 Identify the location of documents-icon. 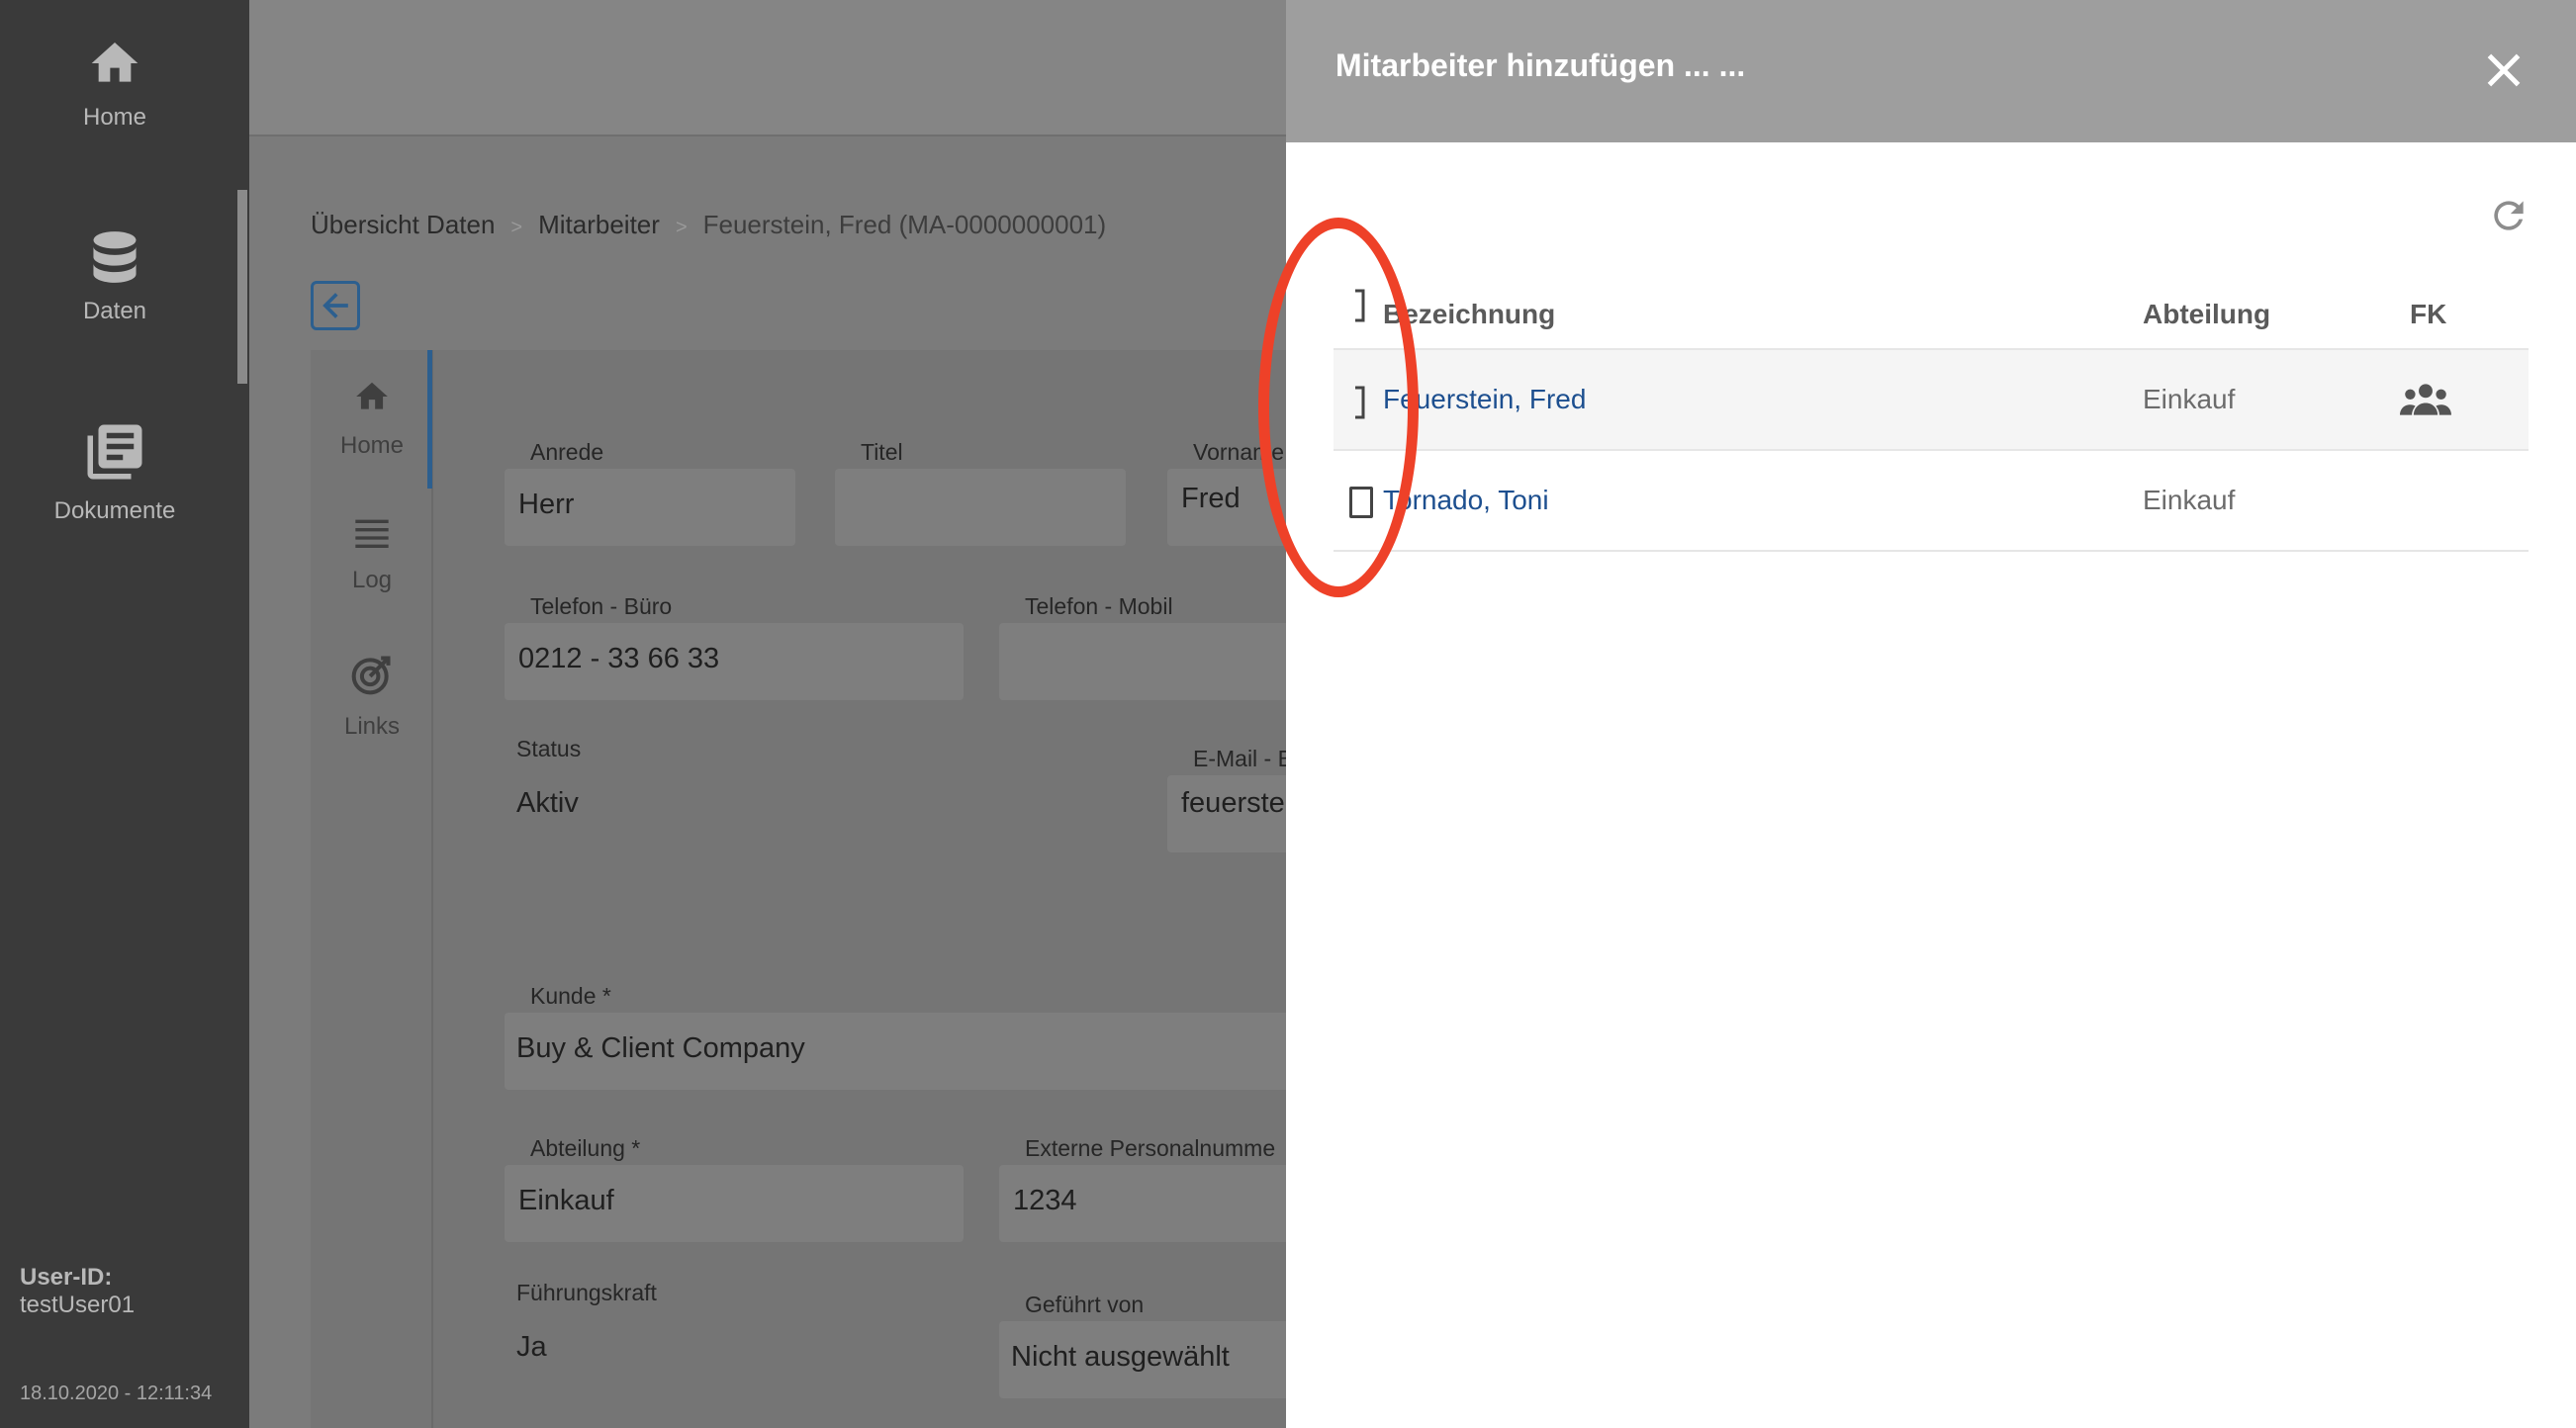
(115, 452).